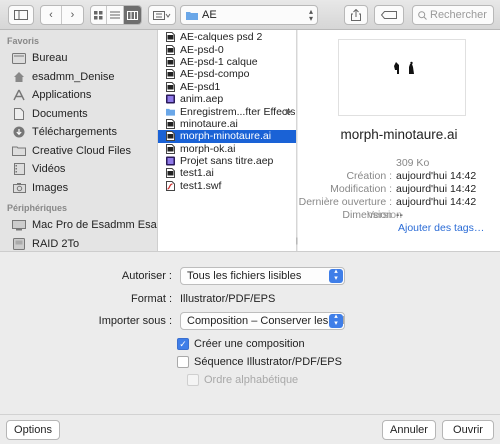 The height and width of the screenshot is (444, 500). What do you see at coordinates (219, 61) in the screenshot?
I see `file-name: AE-psd-1 calque` at bounding box center [219, 61].